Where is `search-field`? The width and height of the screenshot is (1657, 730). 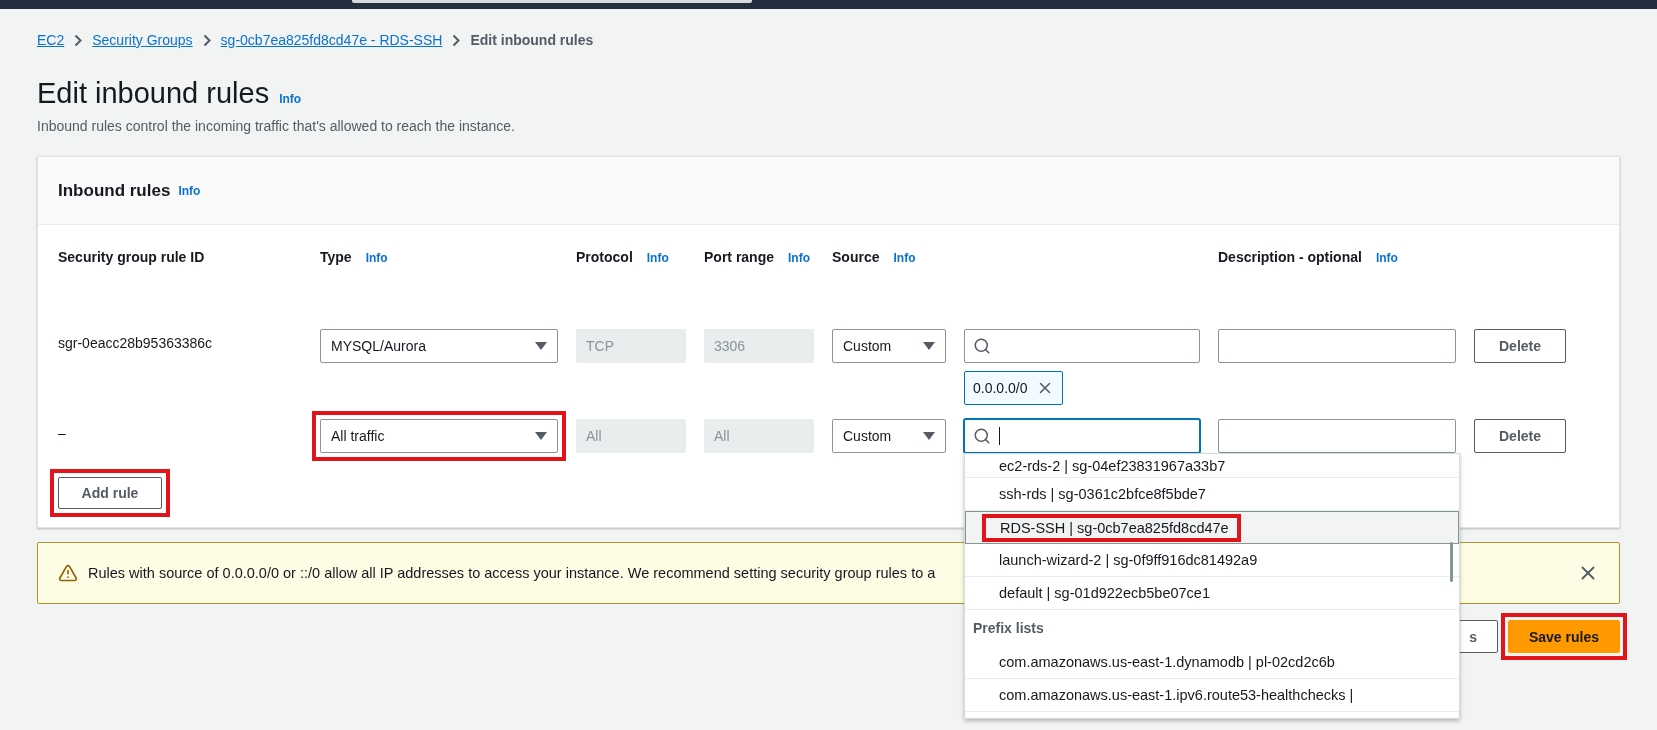
search-field is located at coordinates (552, 1).